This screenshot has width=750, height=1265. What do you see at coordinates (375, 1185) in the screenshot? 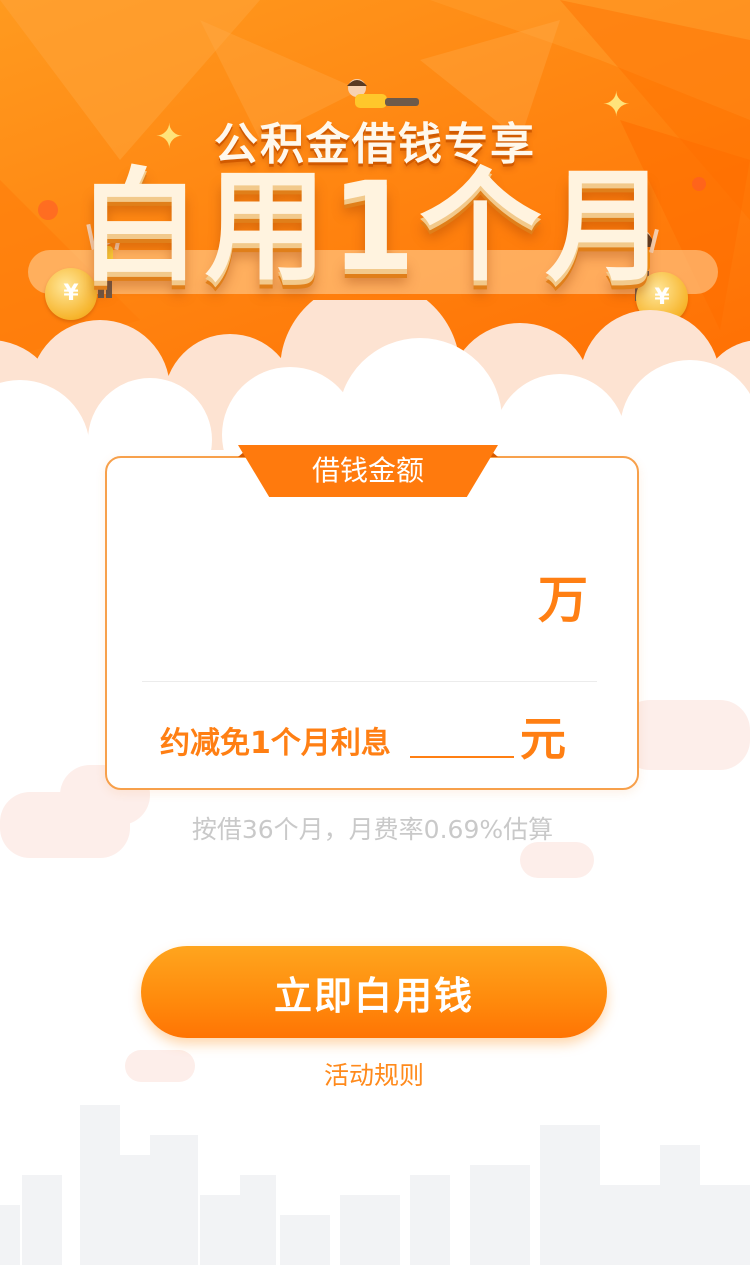
I see `city-skyline` at bounding box center [375, 1185].